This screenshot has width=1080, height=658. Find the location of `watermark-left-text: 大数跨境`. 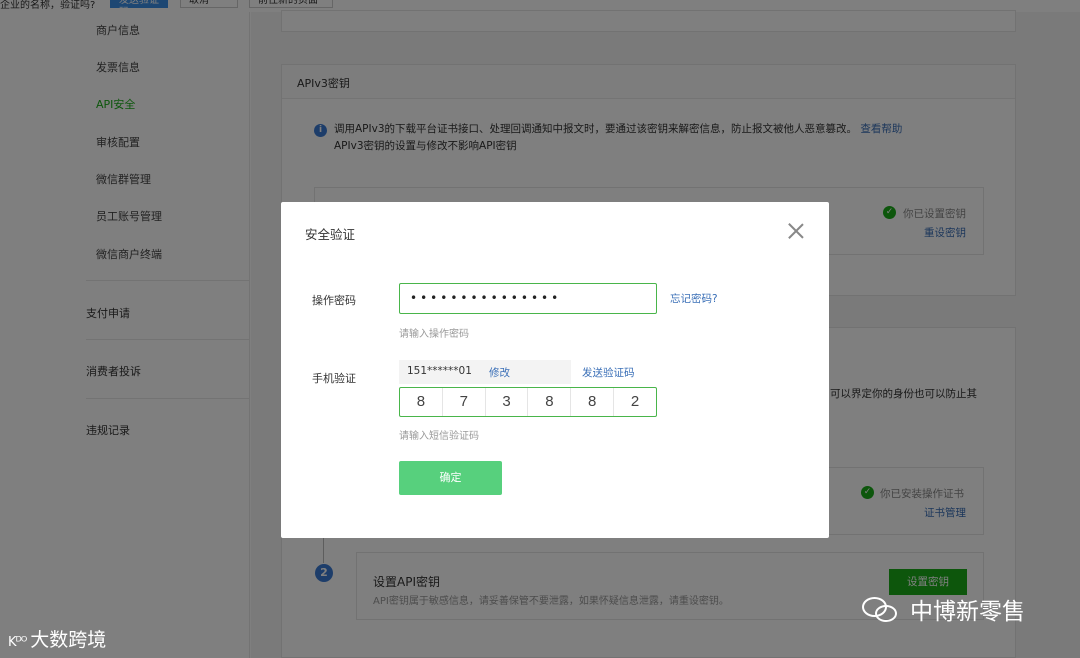

watermark-left-text: 大数跨境 is located at coordinates (68, 640).